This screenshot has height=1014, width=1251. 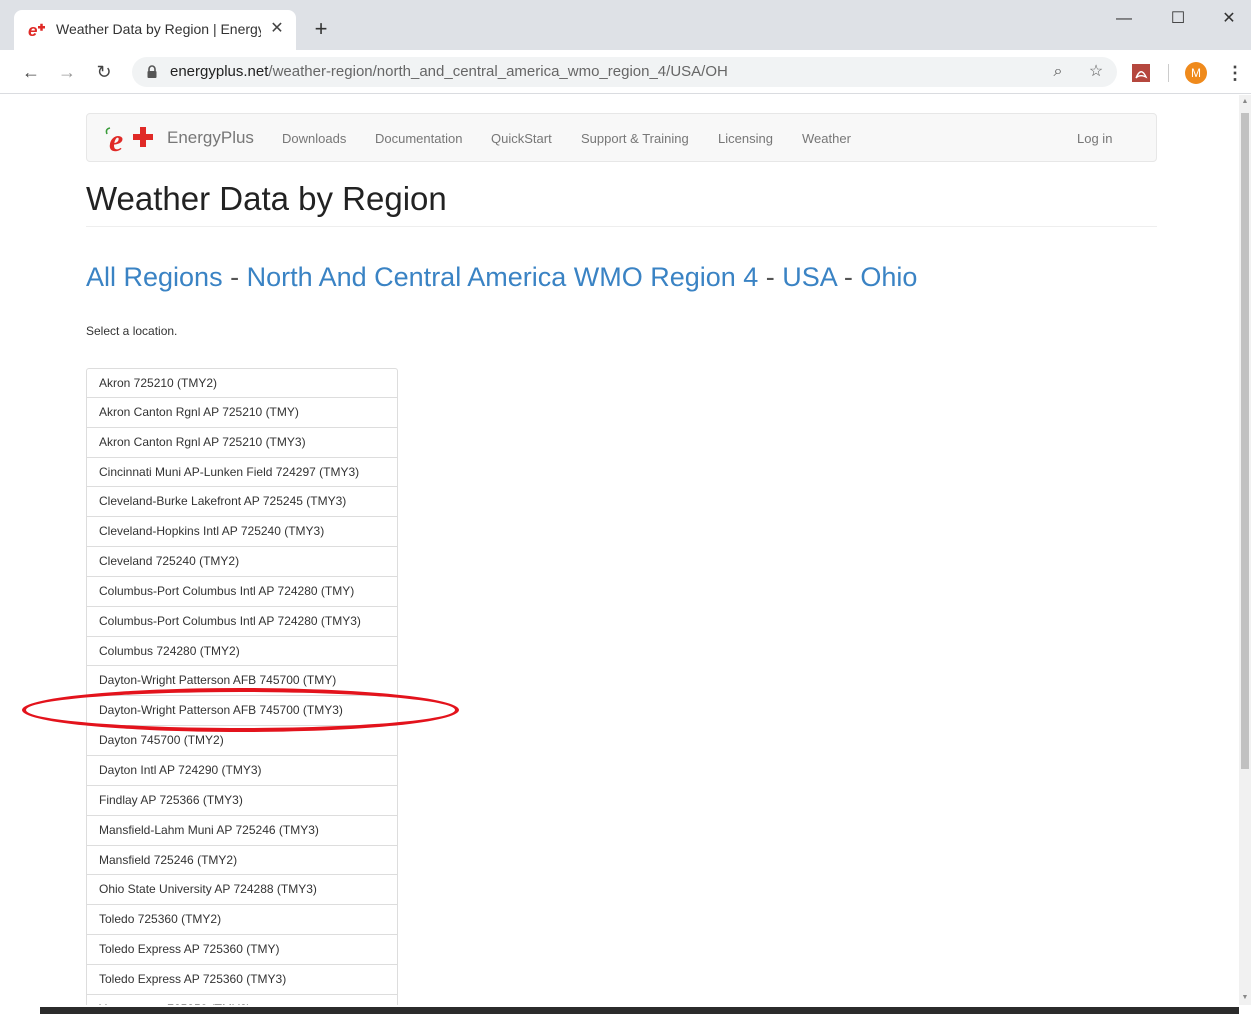 What do you see at coordinates (277, 29) in the screenshot?
I see `tab-close-icon: ✕` at bounding box center [277, 29].